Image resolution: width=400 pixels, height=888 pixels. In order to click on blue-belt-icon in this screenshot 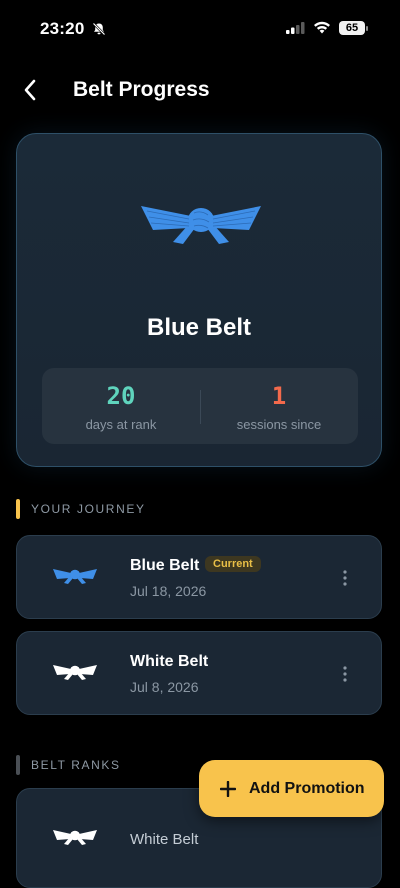, I will do `click(75, 576)`.